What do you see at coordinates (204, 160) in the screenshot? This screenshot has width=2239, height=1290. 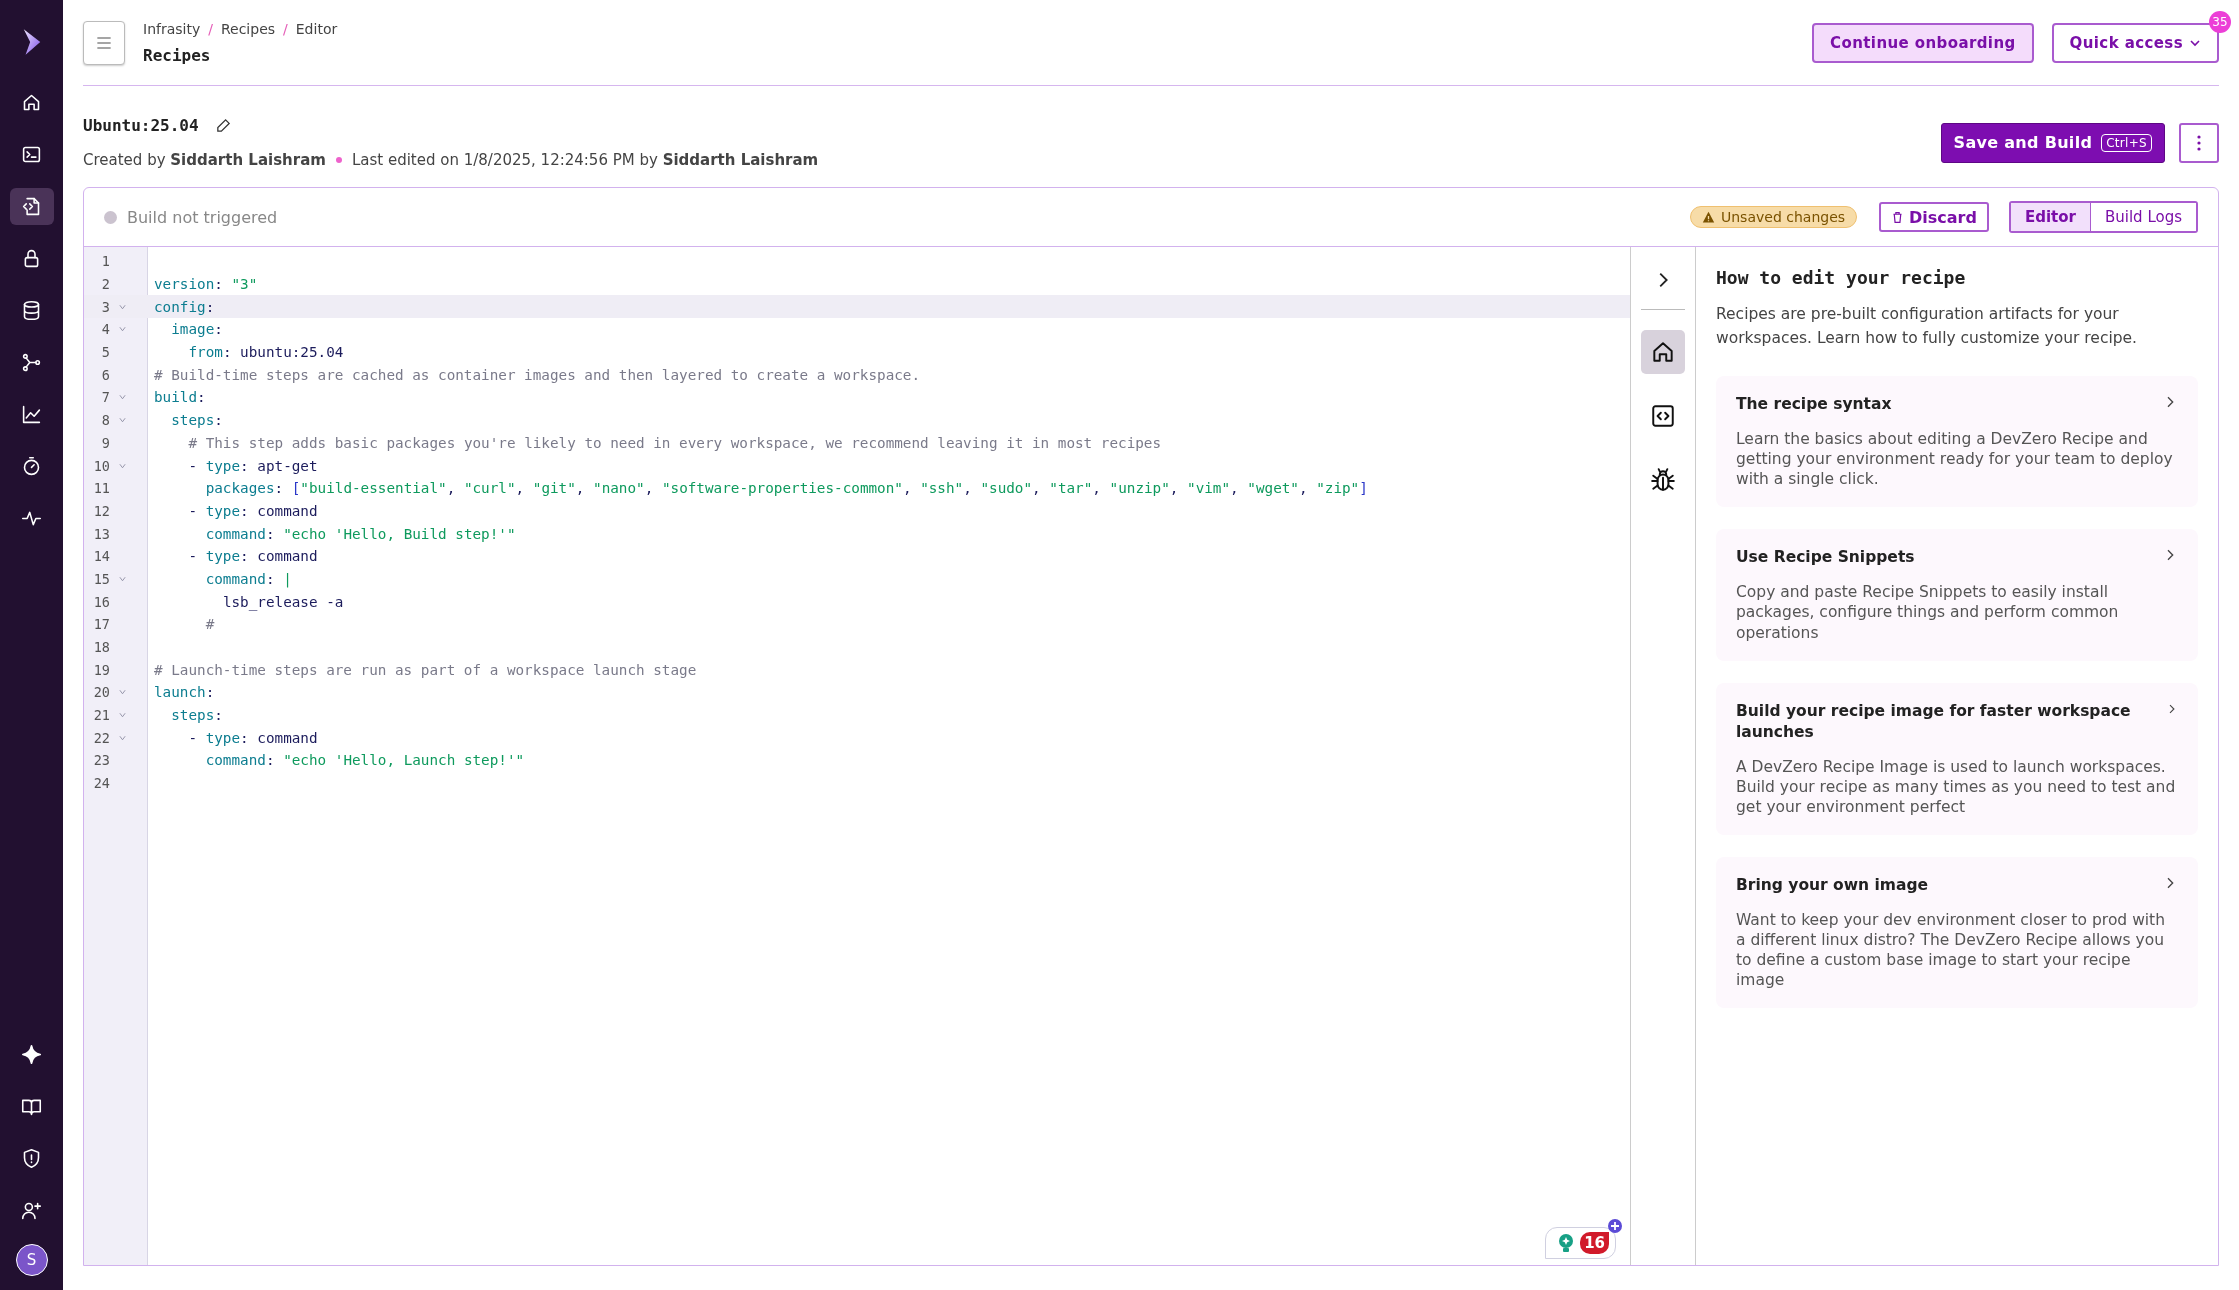 I see `created-by-text: Created by Siddarth Laishram` at bounding box center [204, 160].